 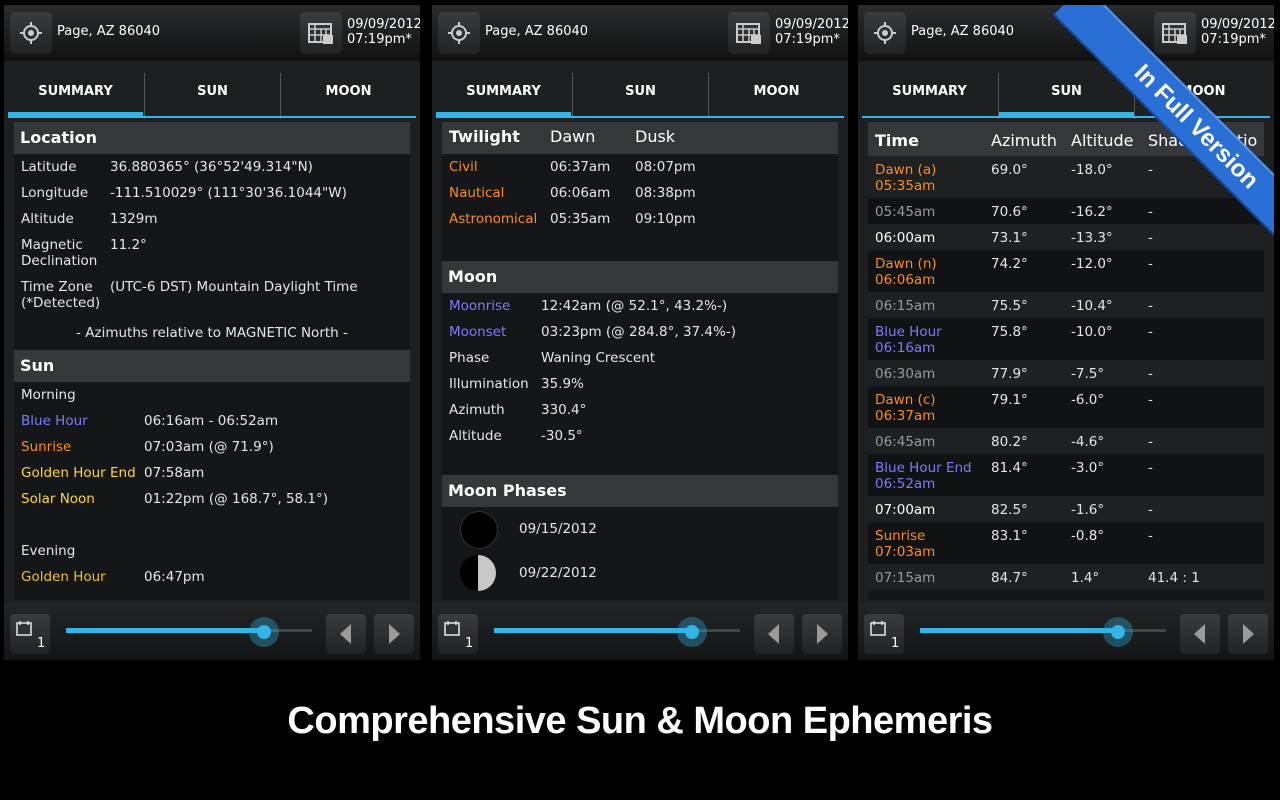 I want to click on location-section-title: Location, so click(x=212, y=138).